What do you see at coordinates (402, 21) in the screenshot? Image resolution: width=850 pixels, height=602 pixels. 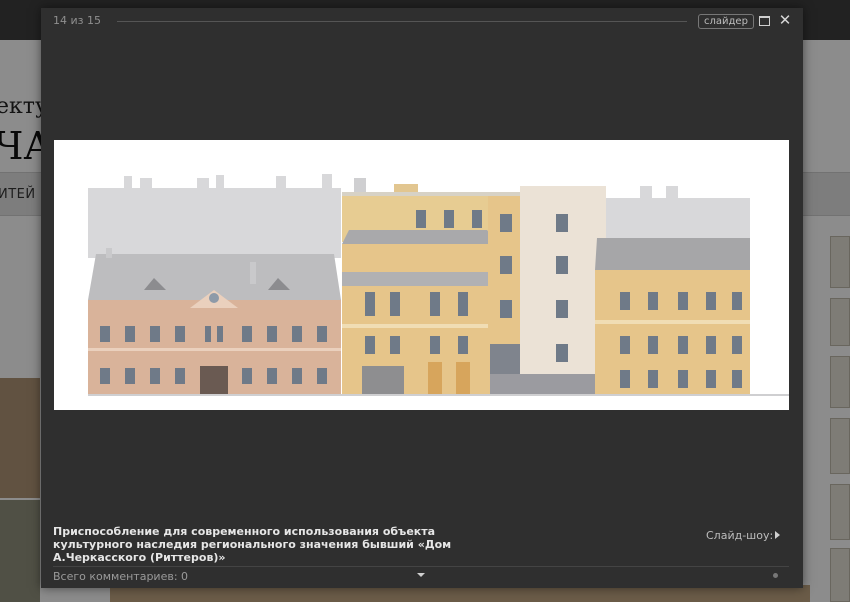 I see `header-divider` at bounding box center [402, 21].